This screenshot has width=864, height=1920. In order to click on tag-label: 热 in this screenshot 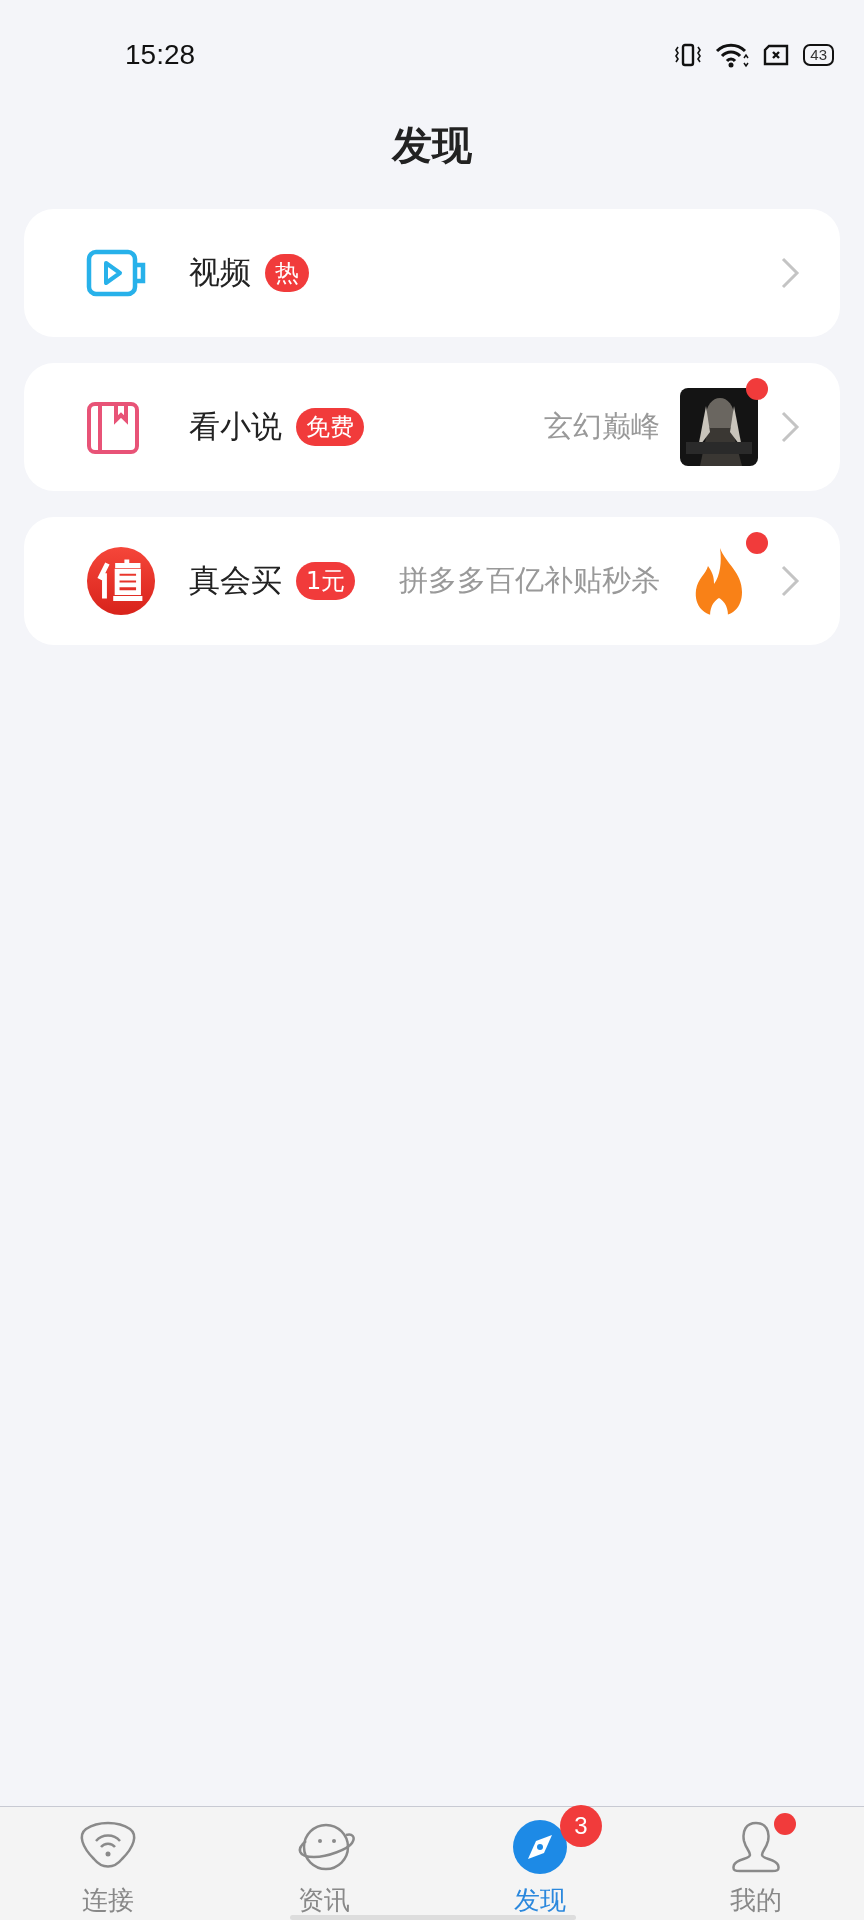, I will do `click(287, 273)`.